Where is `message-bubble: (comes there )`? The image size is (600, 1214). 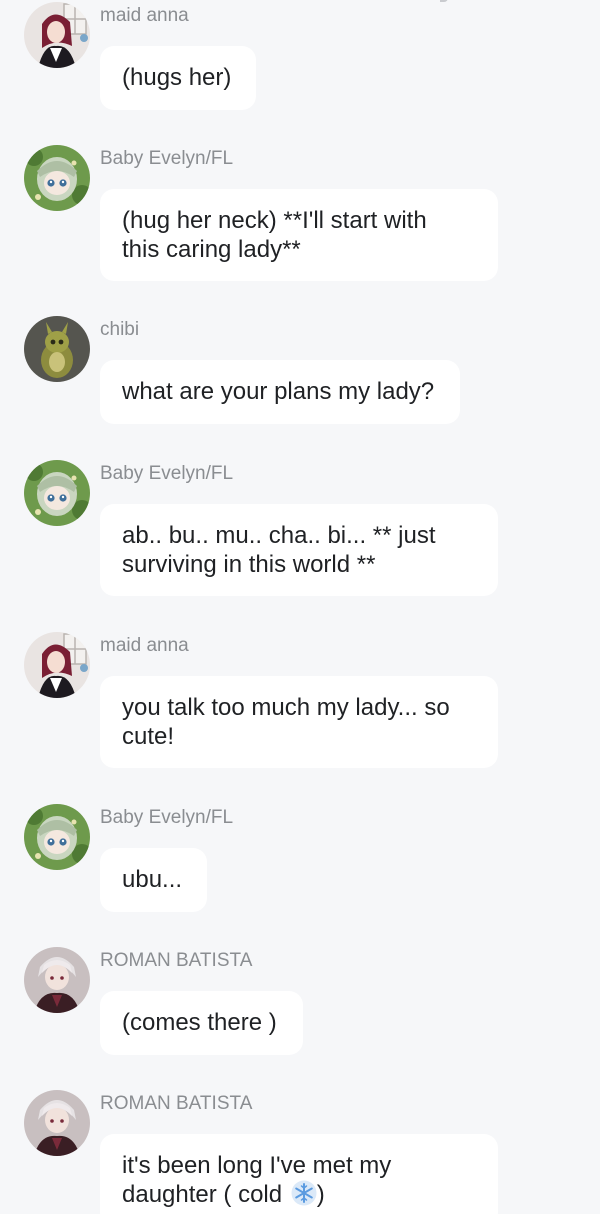 message-bubble: (comes there ) is located at coordinates (201, 1023).